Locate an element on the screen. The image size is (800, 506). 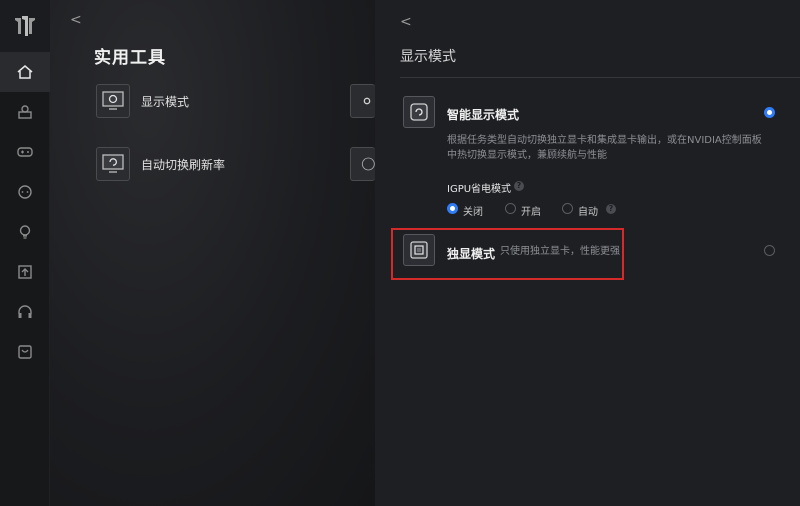
gauge-icon is located at coordinates (362, 164).